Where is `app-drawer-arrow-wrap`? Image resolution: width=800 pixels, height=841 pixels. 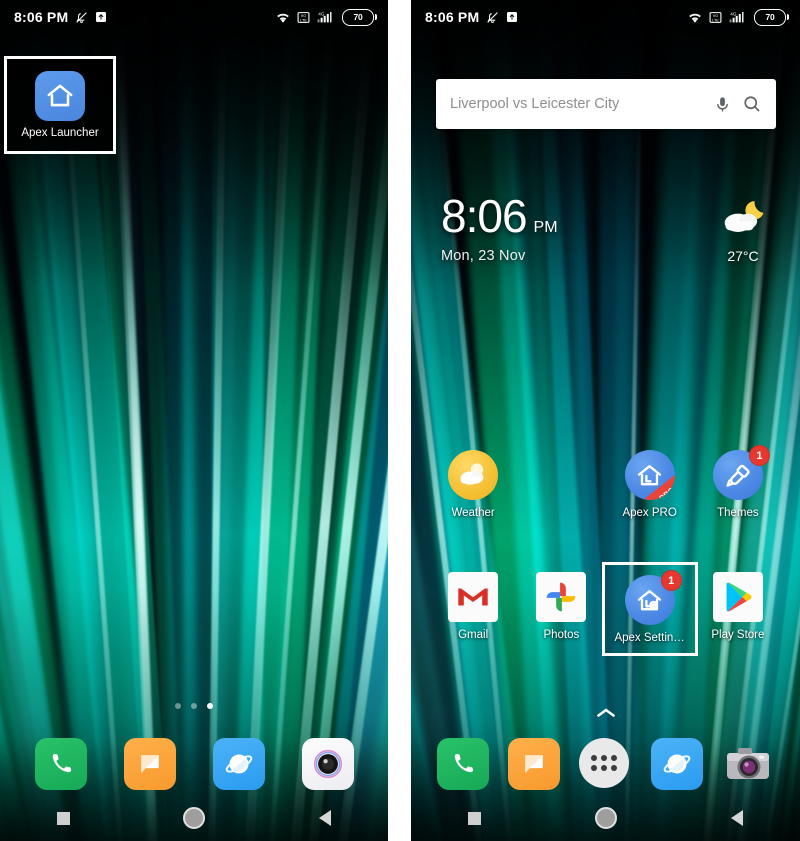
app-drawer-arrow-wrap is located at coordinates (605, 714).